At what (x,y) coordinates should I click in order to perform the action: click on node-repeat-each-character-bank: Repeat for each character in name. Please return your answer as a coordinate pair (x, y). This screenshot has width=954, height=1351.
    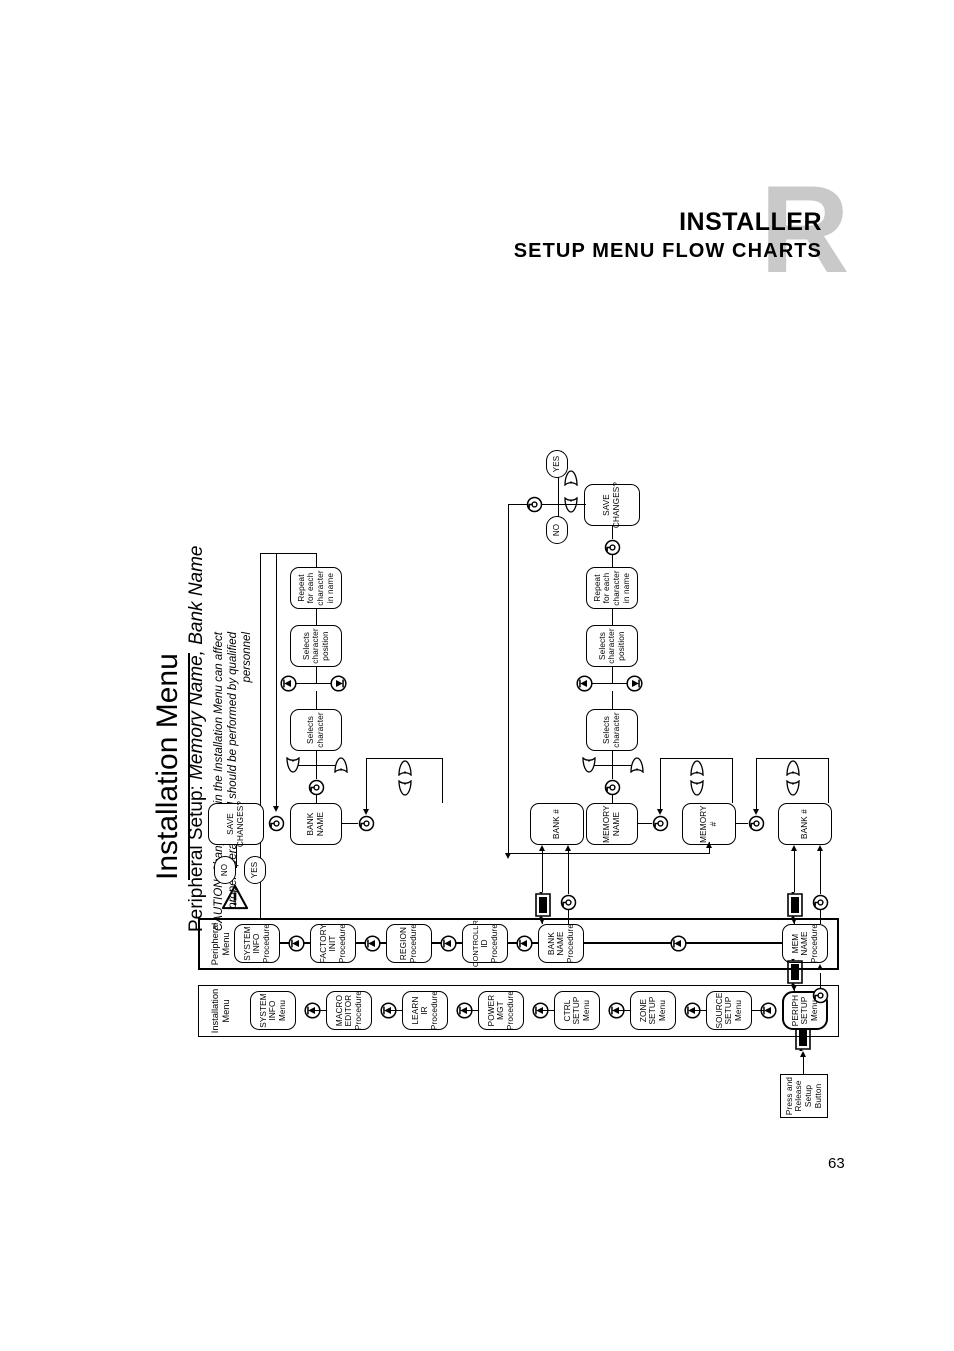
    Looking at the image, I should click on (316, 588).